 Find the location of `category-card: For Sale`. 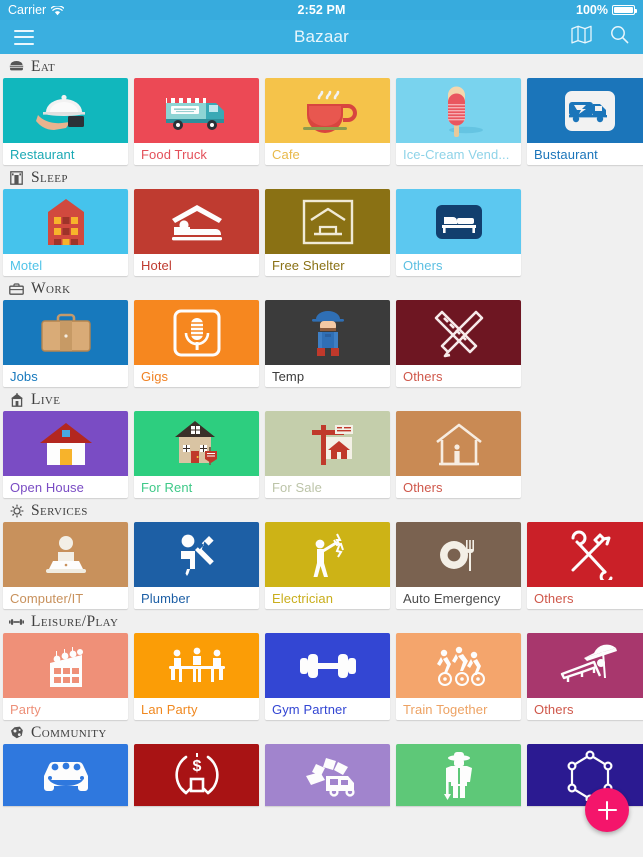

category-card: For Sale is located at coordinates (327, 454).